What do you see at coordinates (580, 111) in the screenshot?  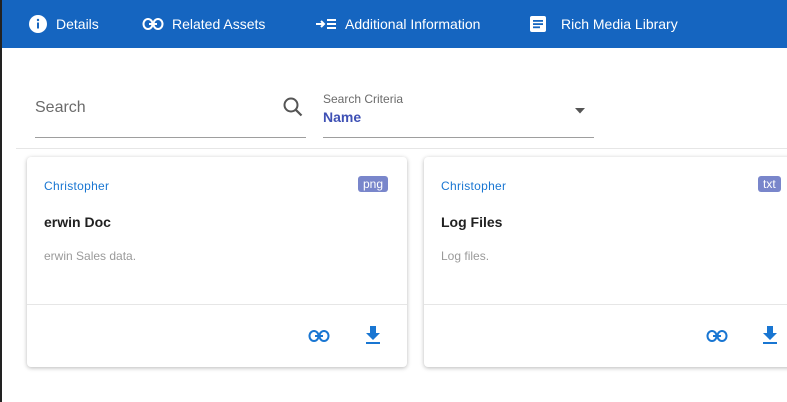 I see `caret-down-icon` at bounding box center [580, 111].